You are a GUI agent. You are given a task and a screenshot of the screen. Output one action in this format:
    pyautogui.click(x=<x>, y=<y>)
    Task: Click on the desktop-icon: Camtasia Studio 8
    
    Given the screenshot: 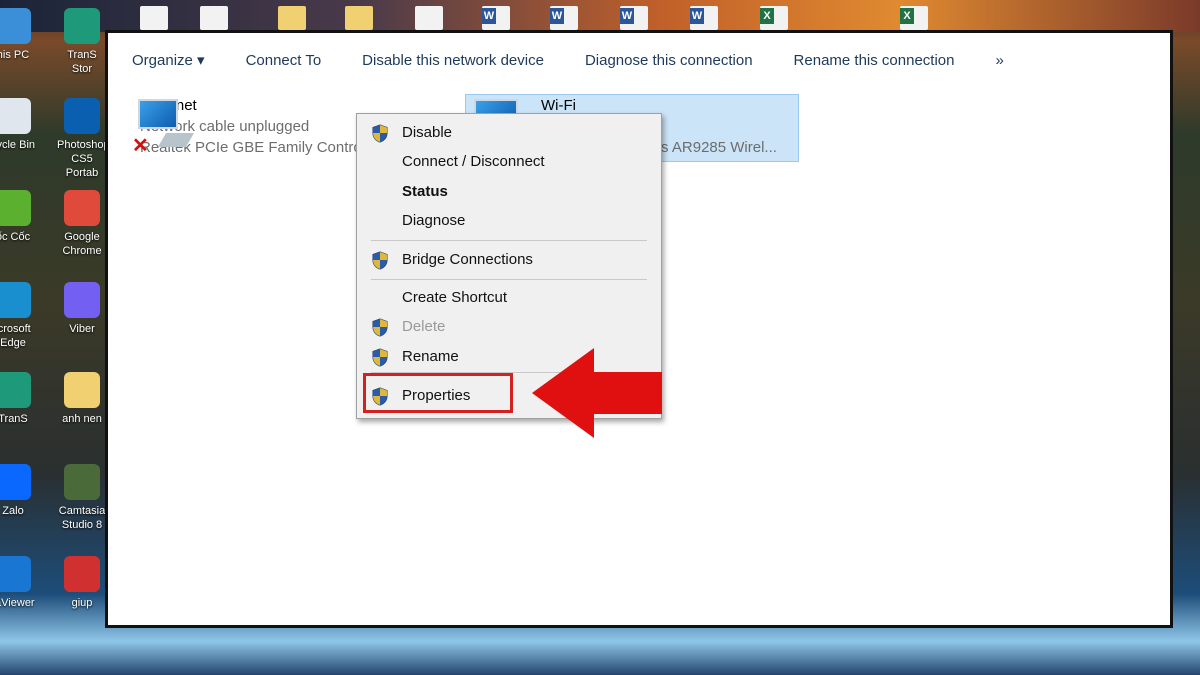 What is the action you would take?
    pyautogui.click(x=82, y=498)
    